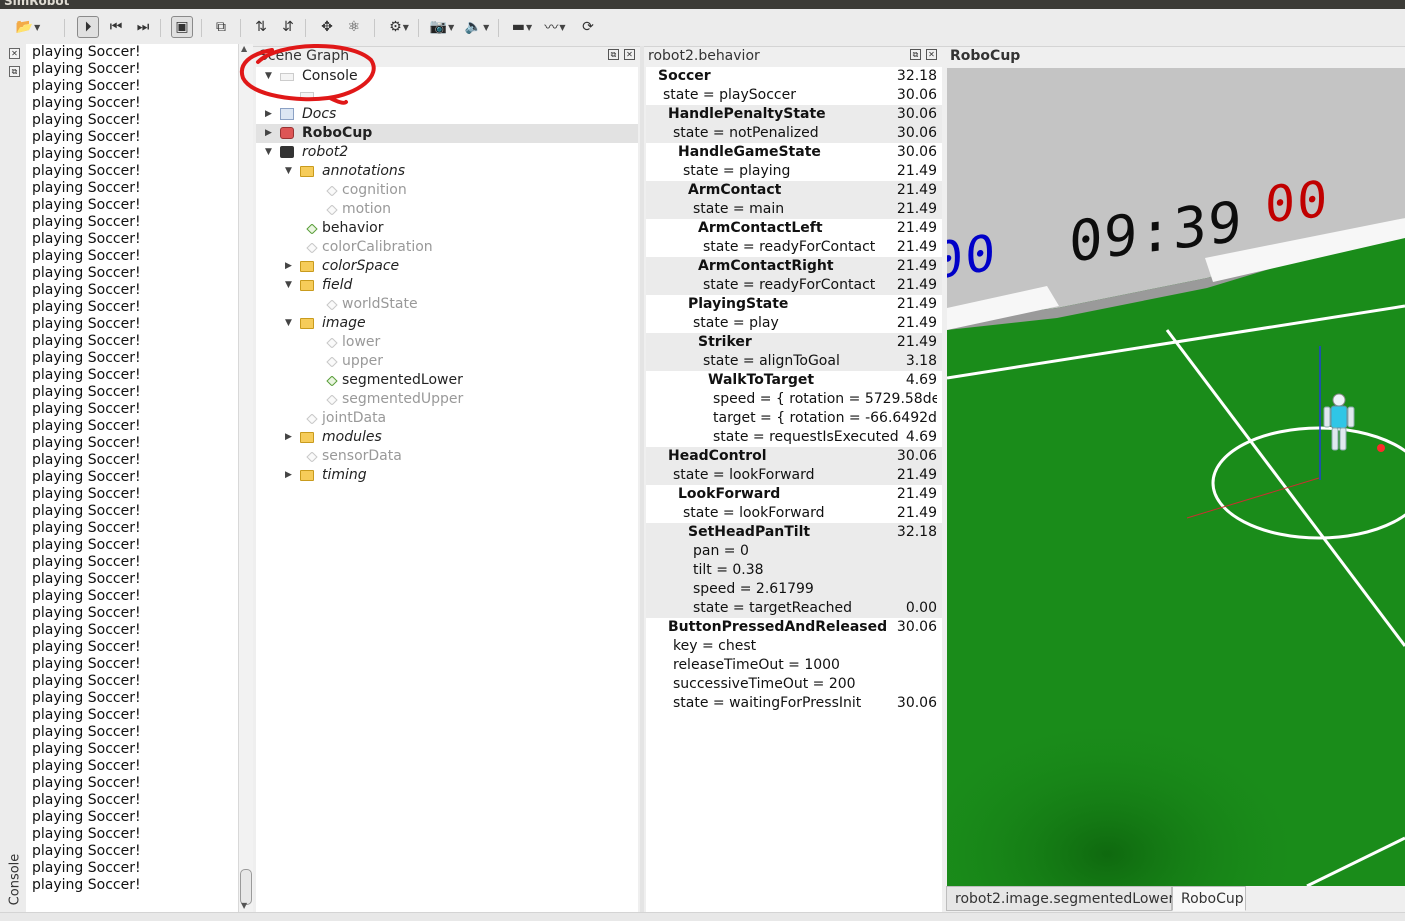 The width and height of the screenshot is (1405, 921). I want to click on refresh-button: ⟳, so click(588, 27).